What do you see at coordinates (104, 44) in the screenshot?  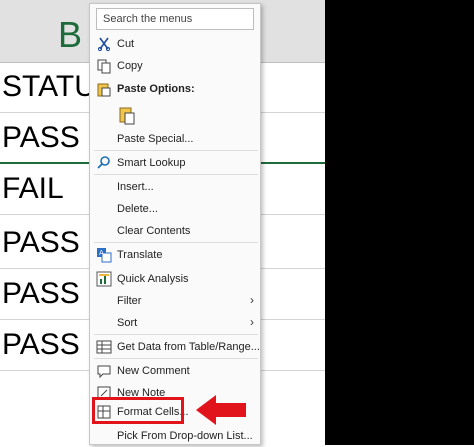 I see `scissors-icon` at bounding box center [104, 44].